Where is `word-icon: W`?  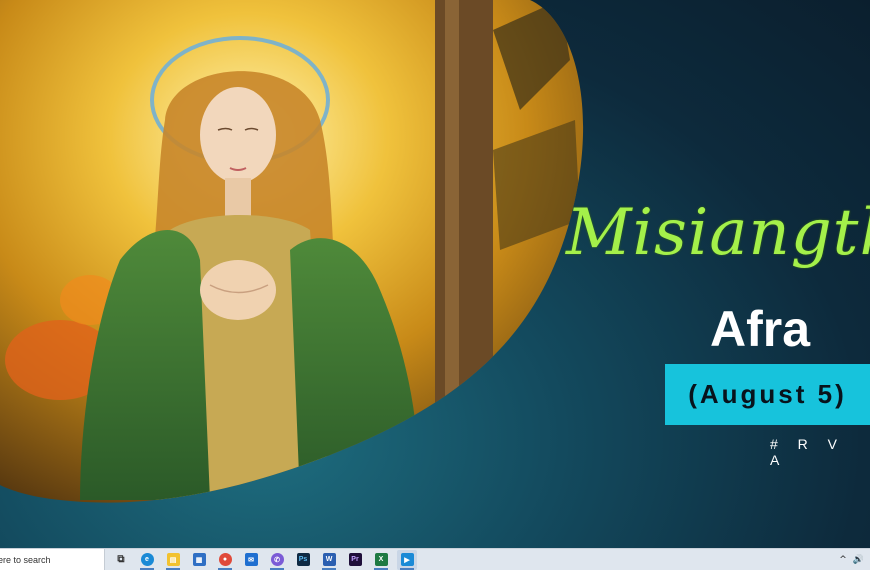
word-icon: W is located at coordinates (329, 560).